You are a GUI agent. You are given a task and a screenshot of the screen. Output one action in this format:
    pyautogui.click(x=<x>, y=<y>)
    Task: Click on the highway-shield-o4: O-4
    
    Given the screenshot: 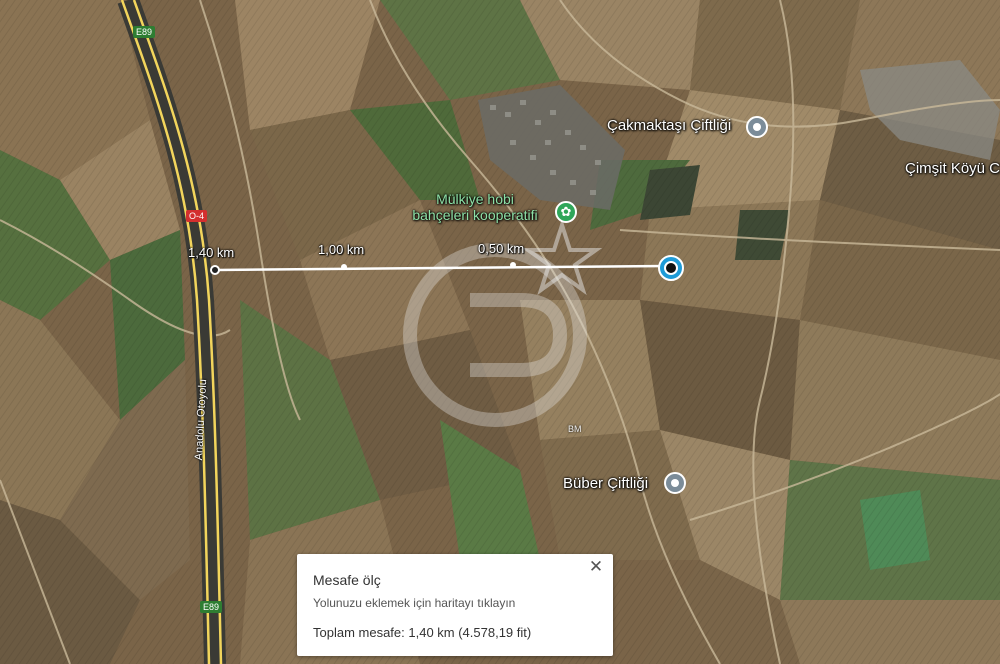 What is the action you would take?
    pyautogui.click(x=197, y=216)
    